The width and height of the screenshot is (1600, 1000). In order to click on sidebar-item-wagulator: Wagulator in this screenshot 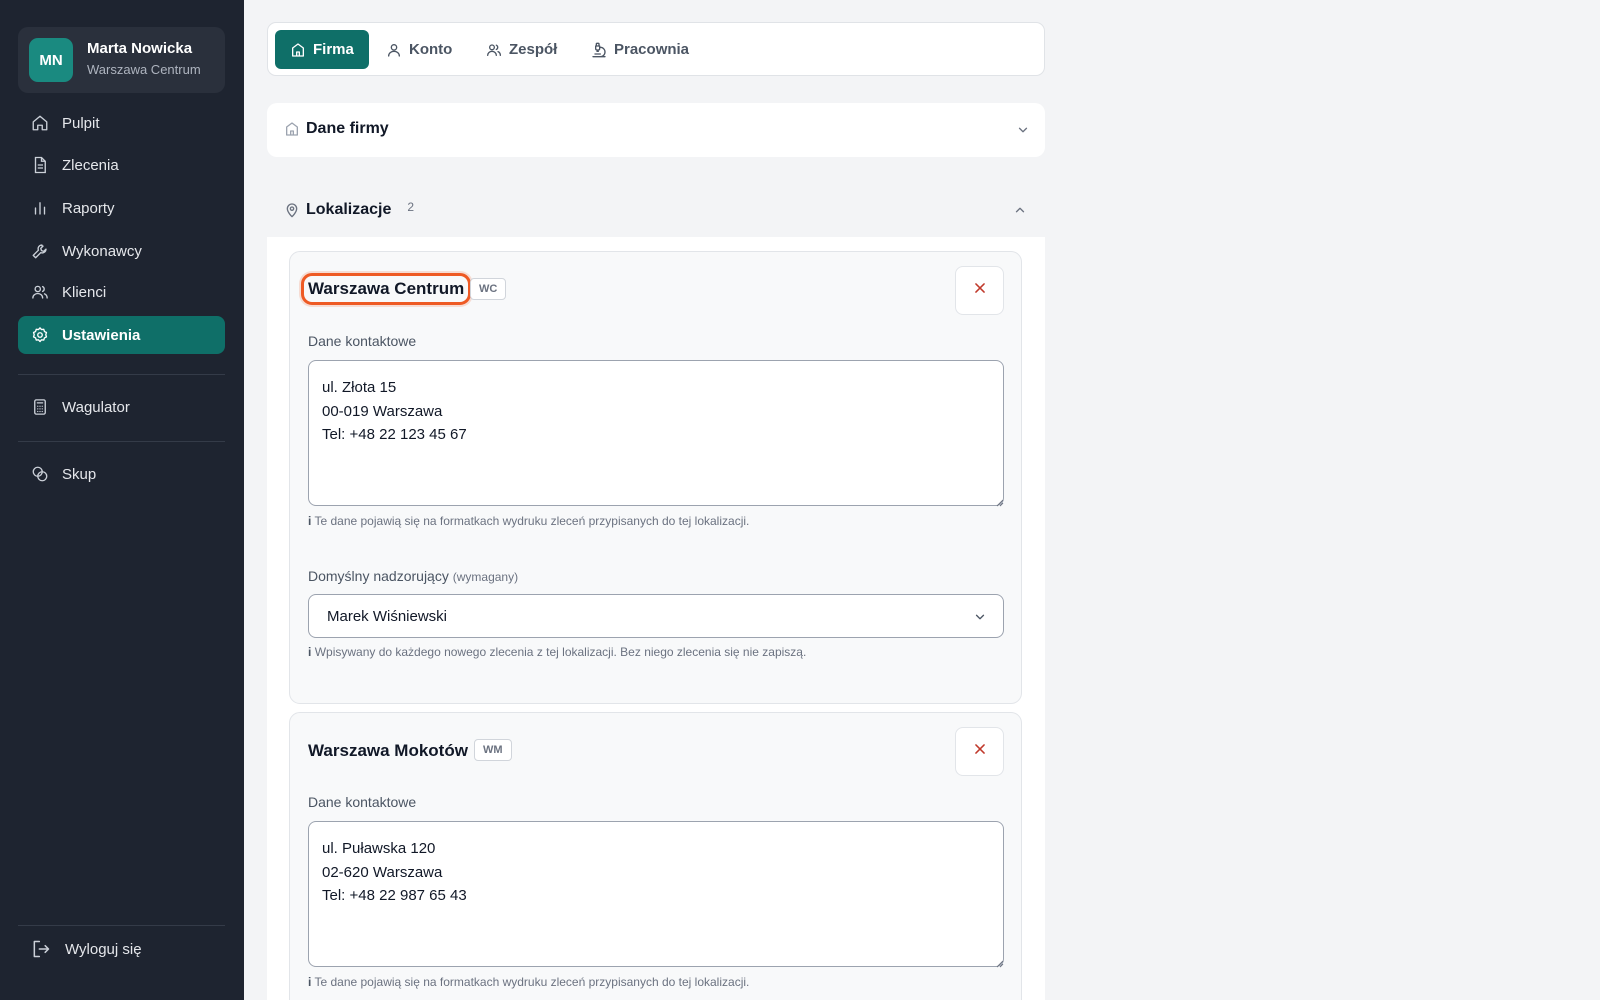, I will do `click(121, 407)`.